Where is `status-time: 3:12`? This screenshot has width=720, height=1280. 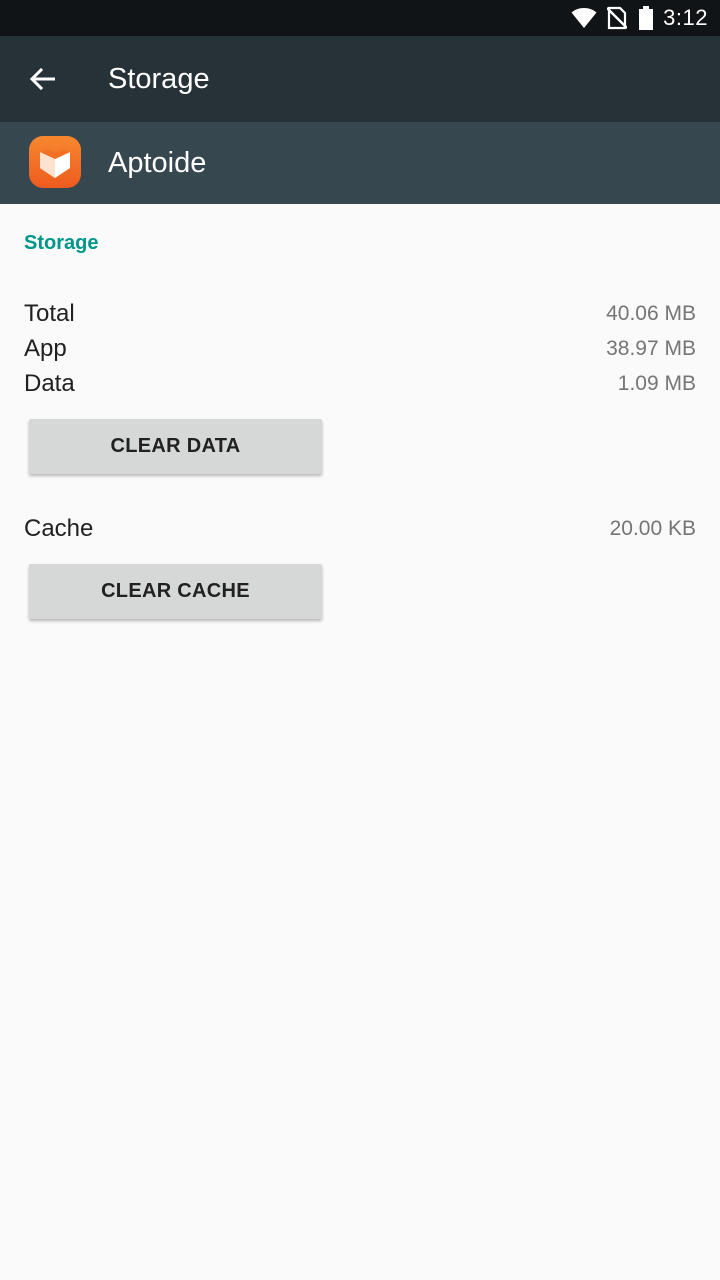 status-time: 3:12 is located at coordinates (685, 17).